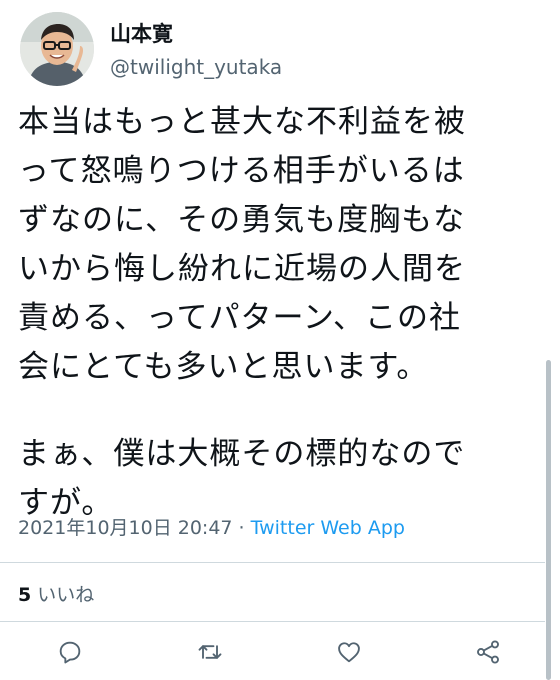  What do you see at coordinates (240, 318) in the screenshot?
I see `tweet-text-line: 責める、ってパターン、この社` at bounding box center [240, 318].